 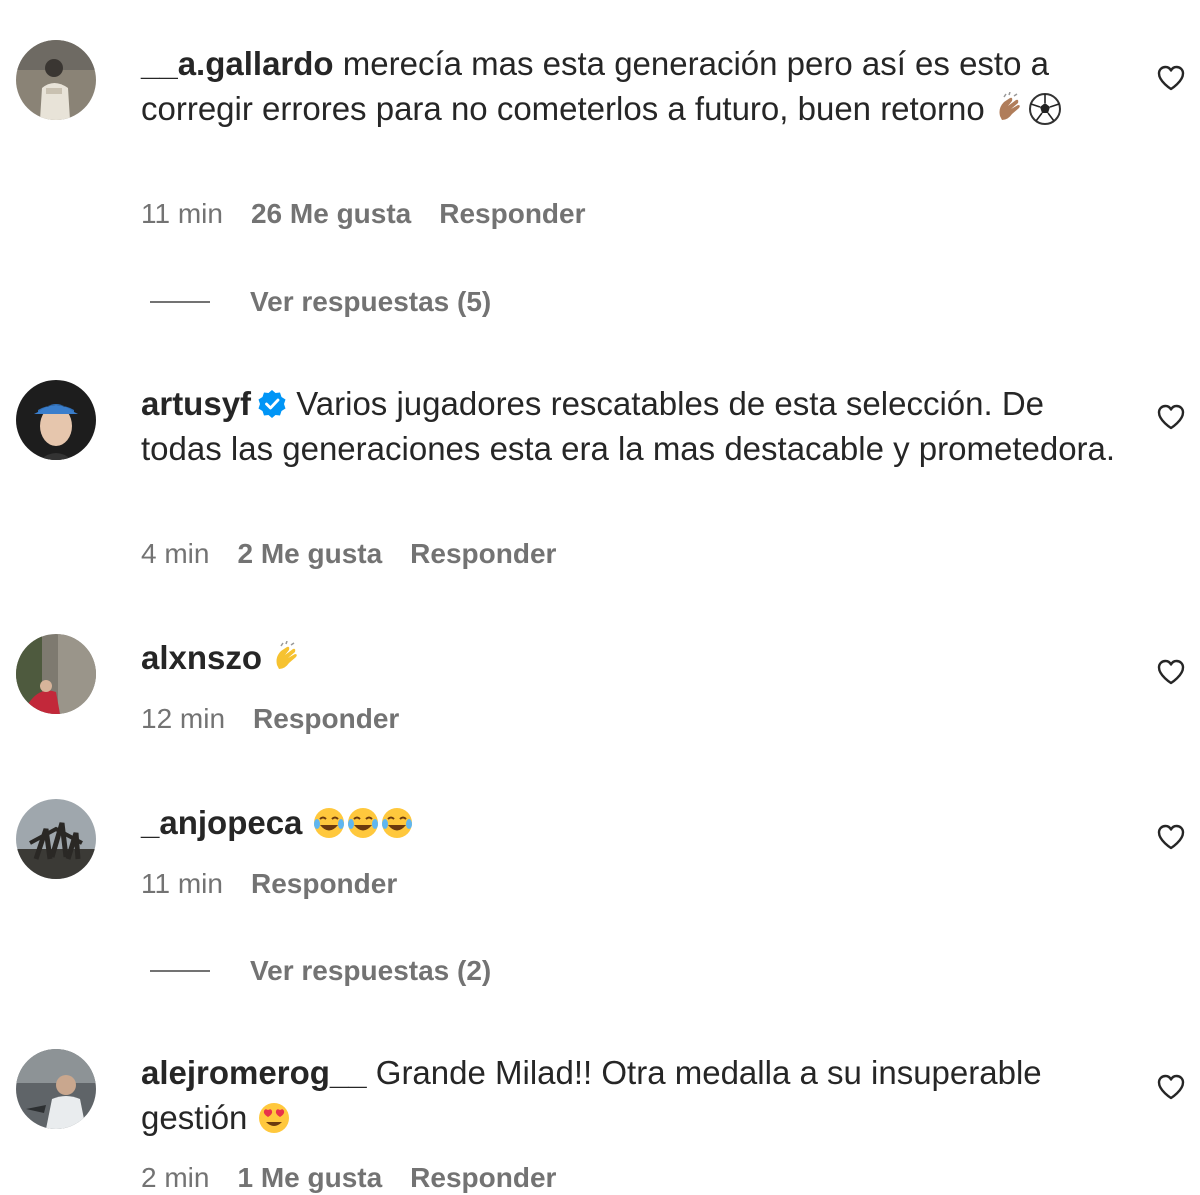 What do you see at coordinates (201, 657) in the screenshot?
I see `comment-username: alxnszo` at bounding box center [201, 657].